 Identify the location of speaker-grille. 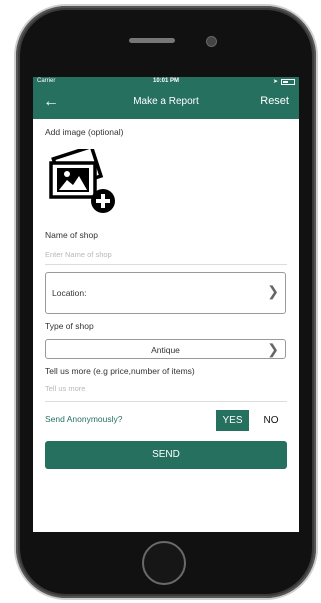
(152, 40).